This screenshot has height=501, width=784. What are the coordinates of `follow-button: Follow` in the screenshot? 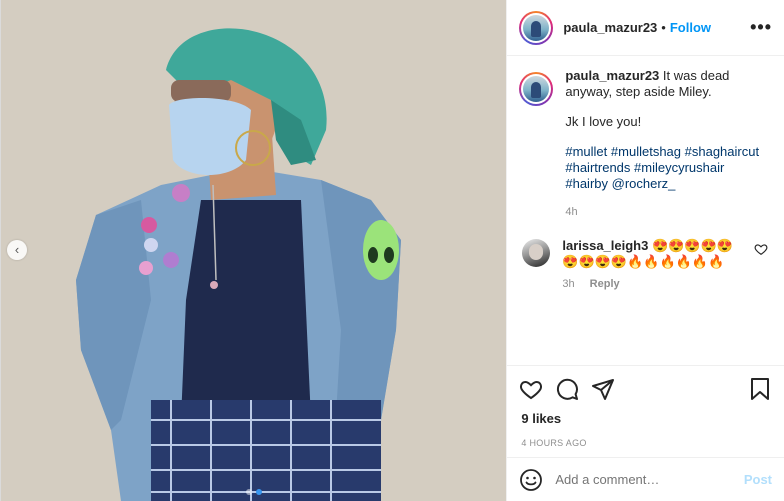 It's located at (690, 27).